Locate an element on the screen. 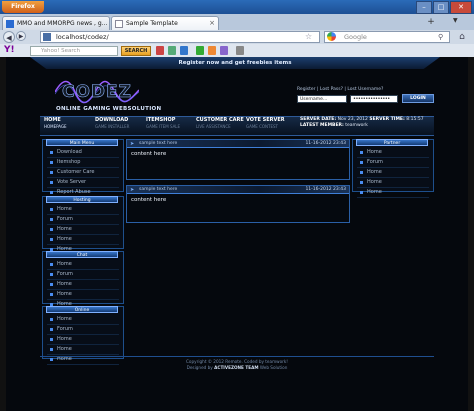 The height and width of the screenshot is (411, 474). toolbar-shopping-icon is located at coordinates (172, 50).